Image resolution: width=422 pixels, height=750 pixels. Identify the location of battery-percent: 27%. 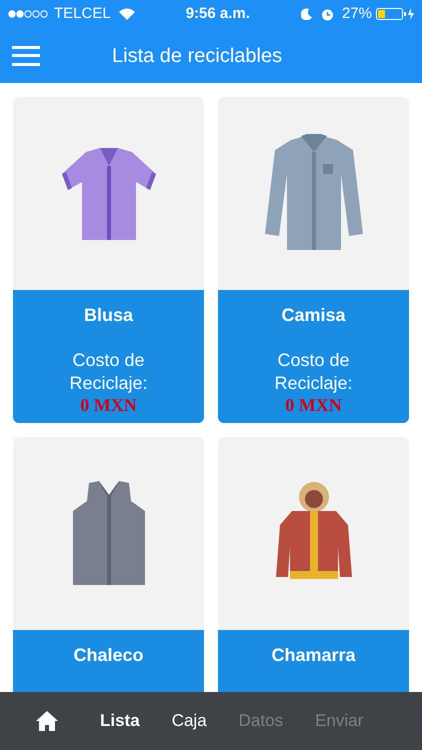
(357, 14).